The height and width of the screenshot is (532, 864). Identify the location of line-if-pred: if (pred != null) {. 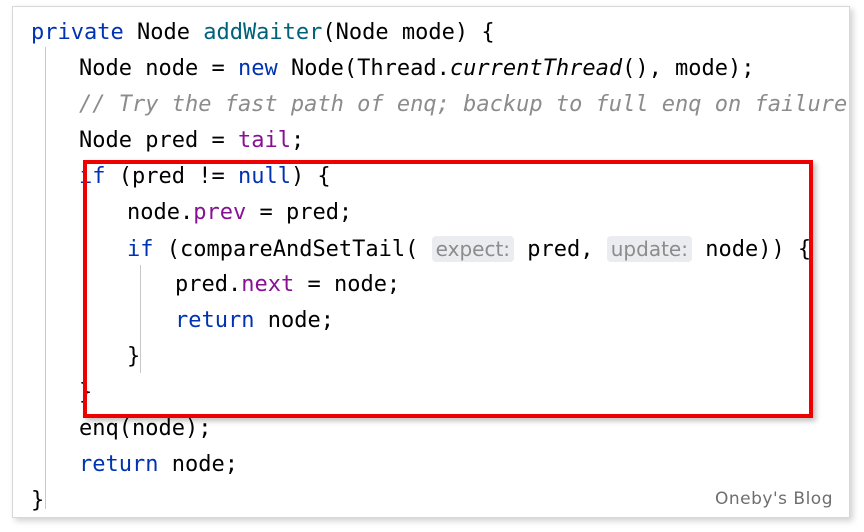
(431, 177).